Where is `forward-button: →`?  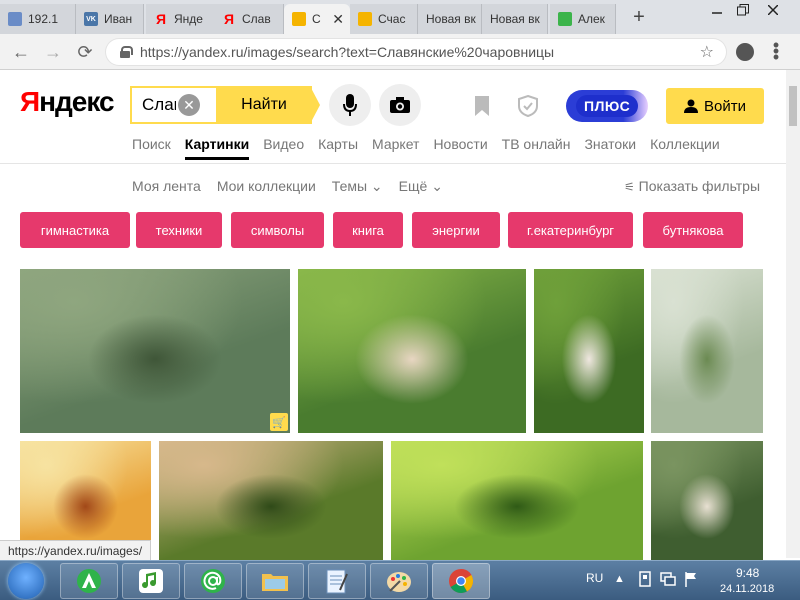 forward-button: → is located at coordinates (53, 52).